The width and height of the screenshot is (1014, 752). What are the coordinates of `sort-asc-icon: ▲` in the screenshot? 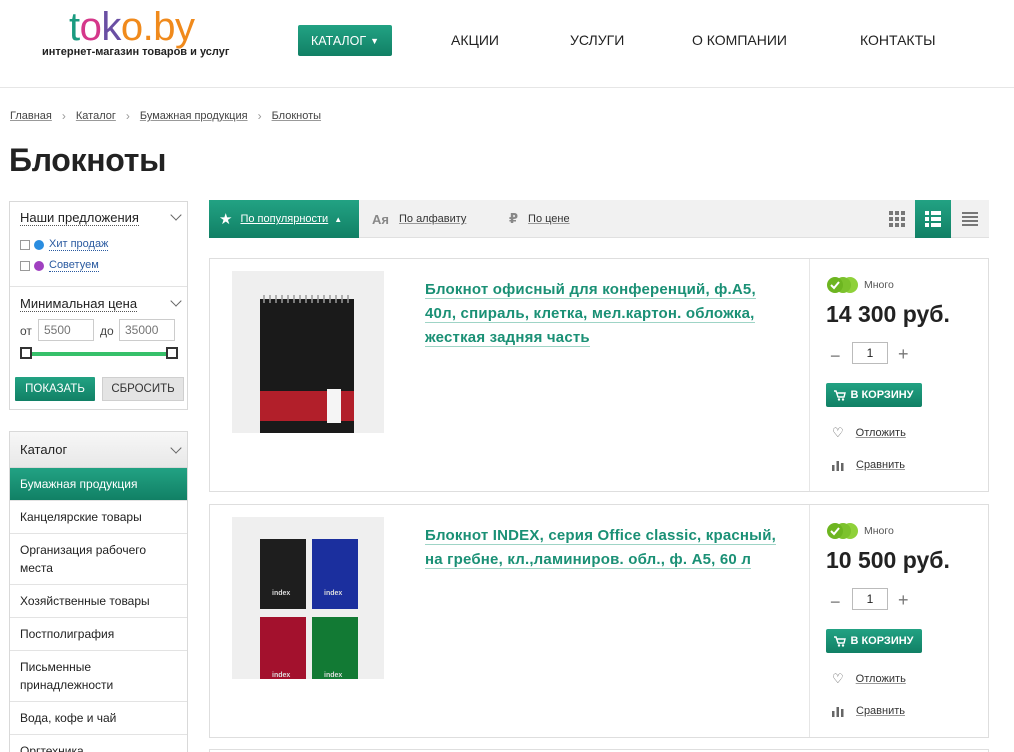 It's located at (338, 219).